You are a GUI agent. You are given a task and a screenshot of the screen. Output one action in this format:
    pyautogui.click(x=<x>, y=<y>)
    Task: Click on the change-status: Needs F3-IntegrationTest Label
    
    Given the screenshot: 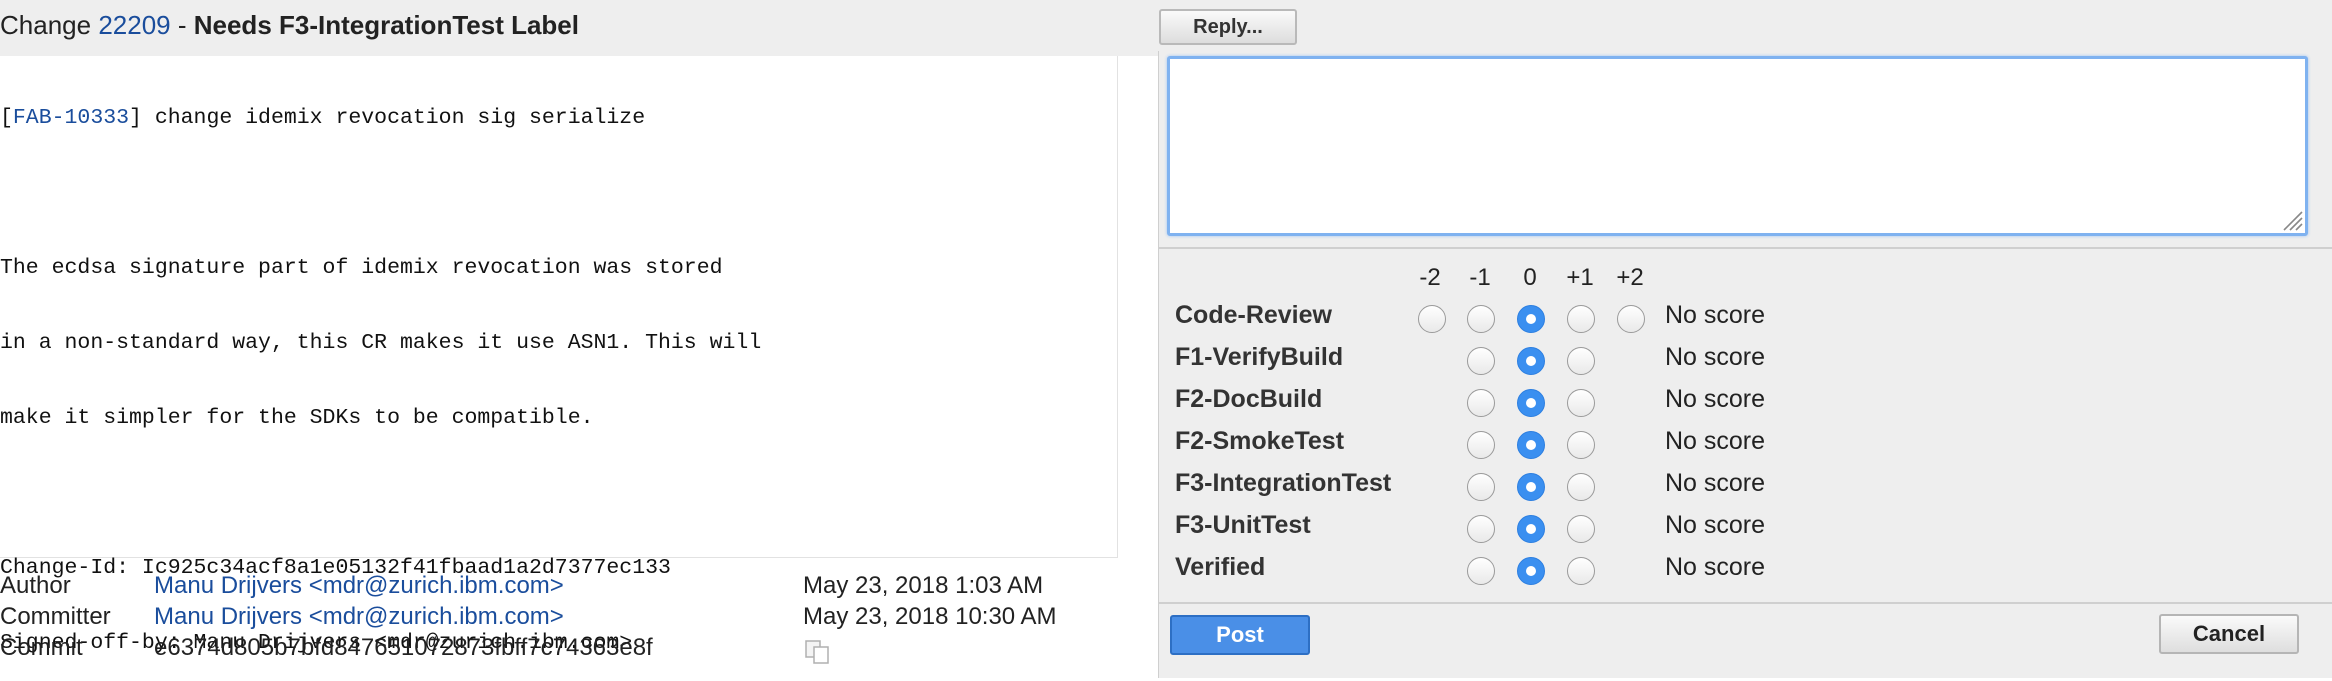 What is the action you would take?
    pyautogui.click(x=386, y=25)
    